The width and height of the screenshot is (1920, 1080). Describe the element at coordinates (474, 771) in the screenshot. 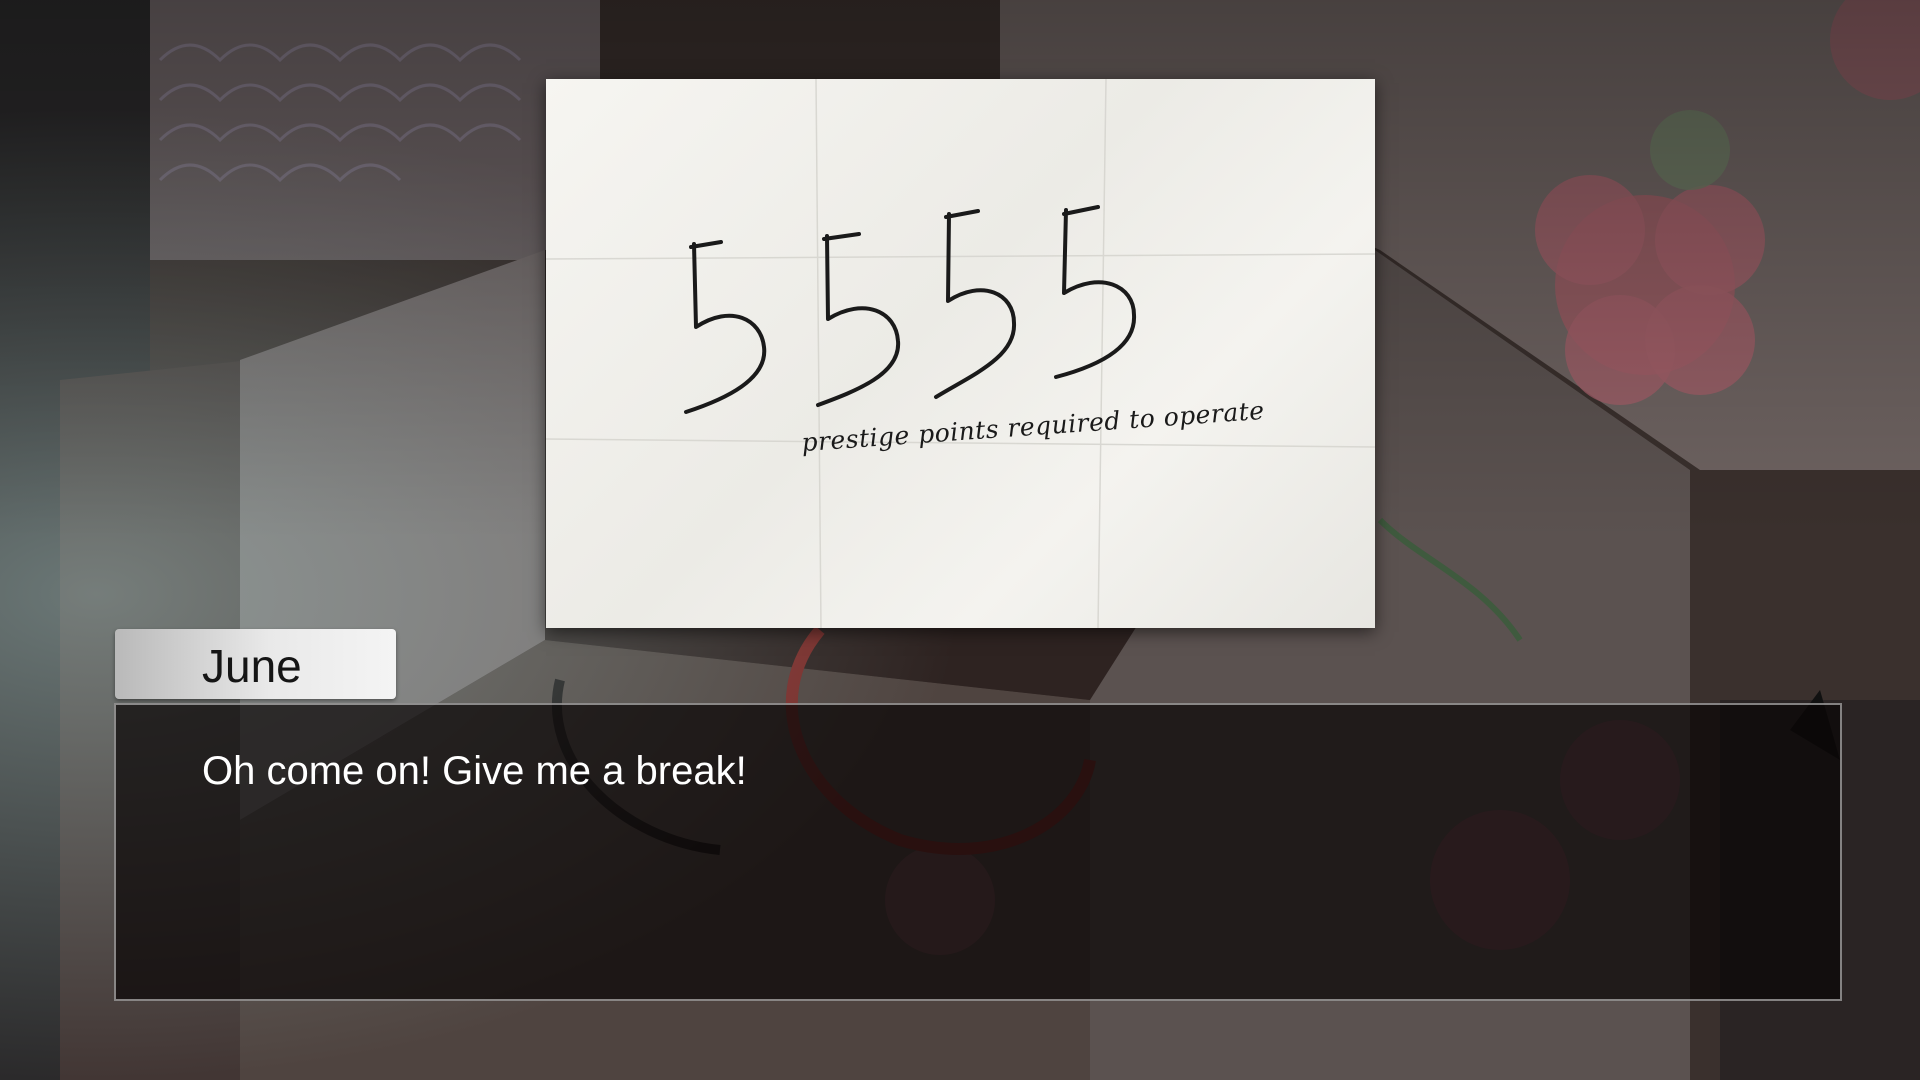

I see `dialogue-text: Oh come on! Give me a break!` at that location.